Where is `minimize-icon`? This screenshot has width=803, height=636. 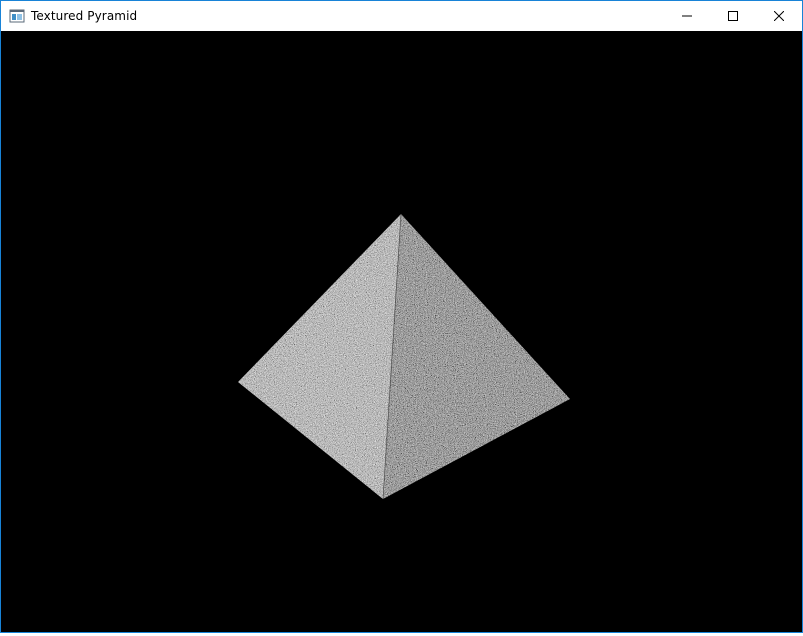 minimize-icon is located at coordinates (687, 16).